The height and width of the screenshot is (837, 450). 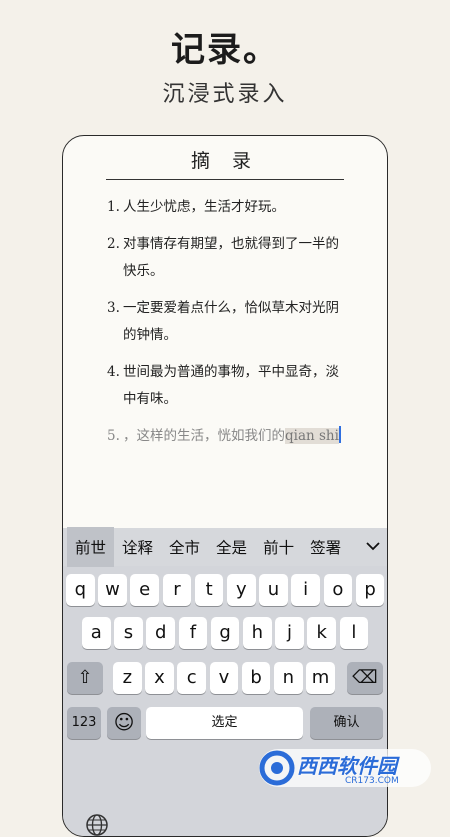 I want to click on key-row-1: qwertyuiop, so click(x=225, y=591).